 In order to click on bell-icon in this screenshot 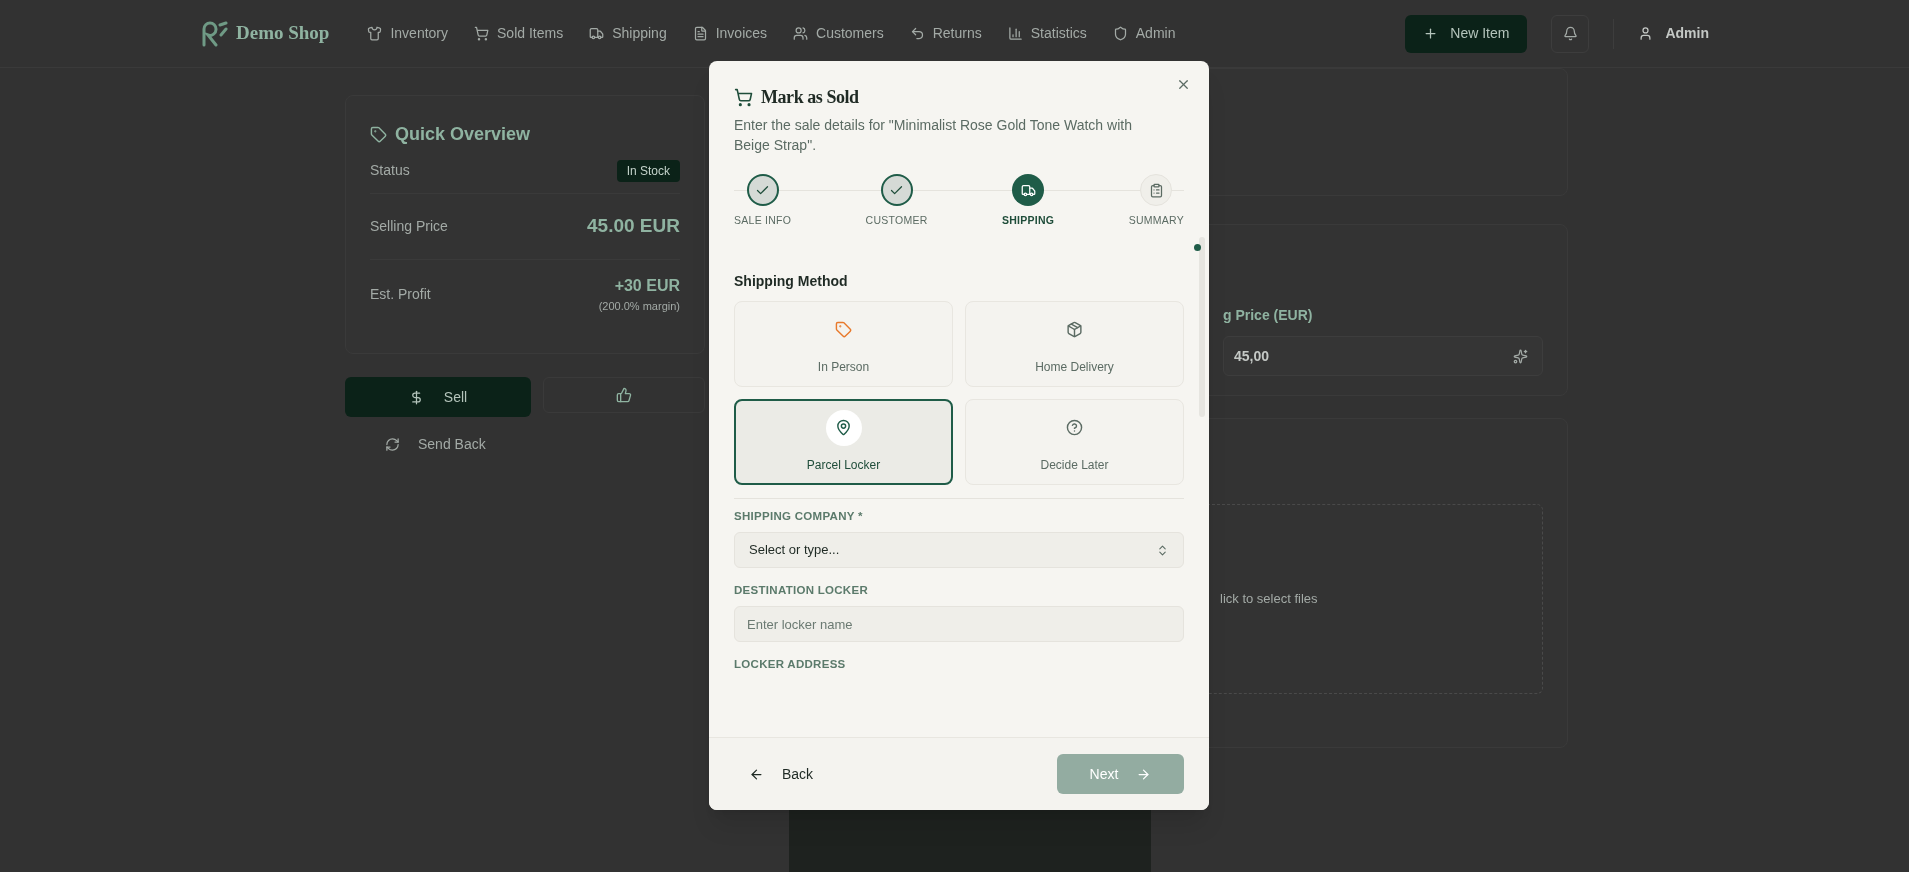, I will do `click(1570, 33)`.